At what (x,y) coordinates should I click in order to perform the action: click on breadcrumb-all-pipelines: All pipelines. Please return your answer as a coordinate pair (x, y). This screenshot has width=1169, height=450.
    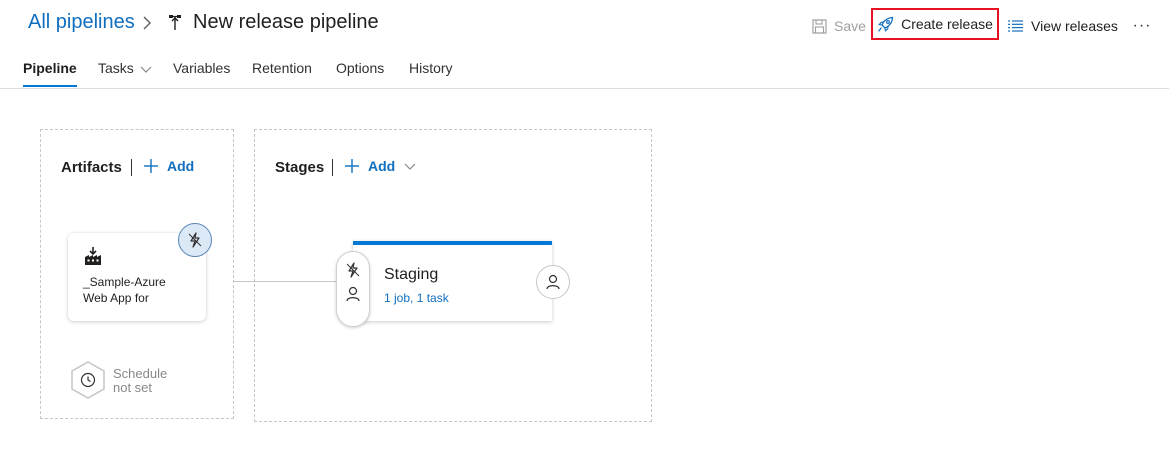
    Looking at the image, I should click on (81, 22).